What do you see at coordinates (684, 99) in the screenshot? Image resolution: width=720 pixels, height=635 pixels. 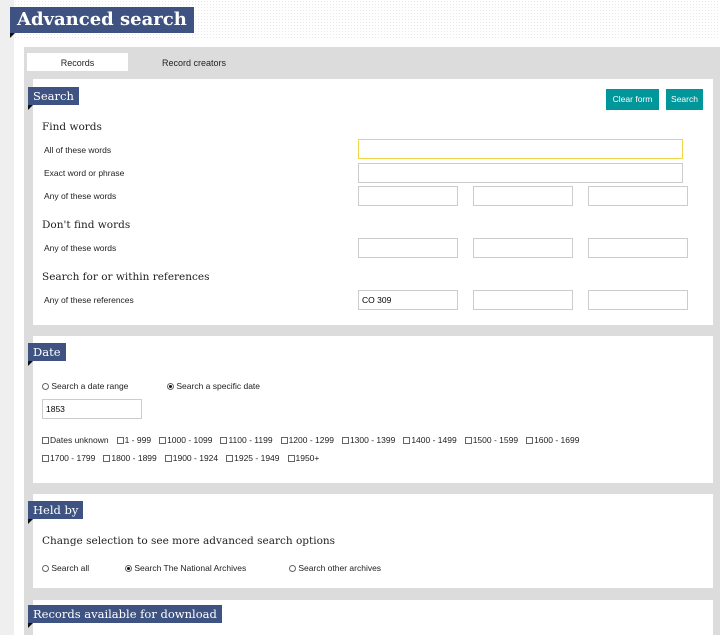 I see `search-button: Search` at bounding box center [684, 99].